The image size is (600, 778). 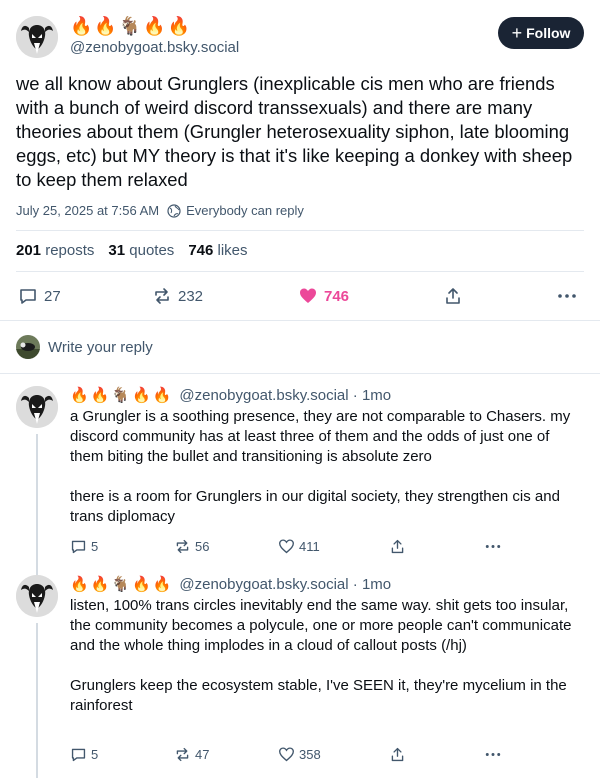 I want to click on likes-stat: 746 likes, so click(x=217, y=250).